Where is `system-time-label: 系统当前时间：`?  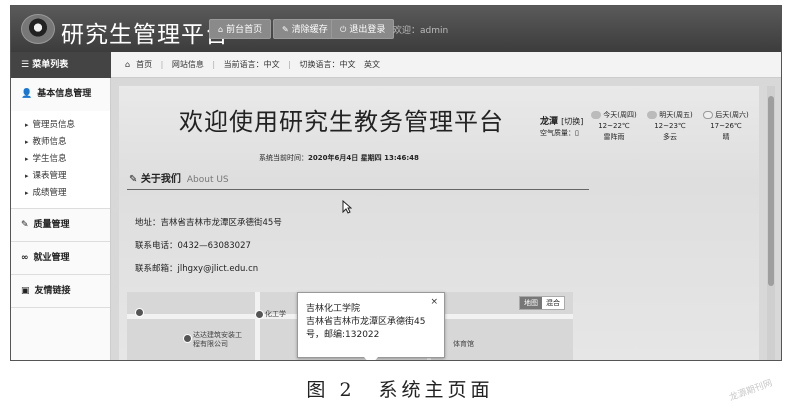
system-time-label: 系统当前时间： is located at coordinates (283, 158).